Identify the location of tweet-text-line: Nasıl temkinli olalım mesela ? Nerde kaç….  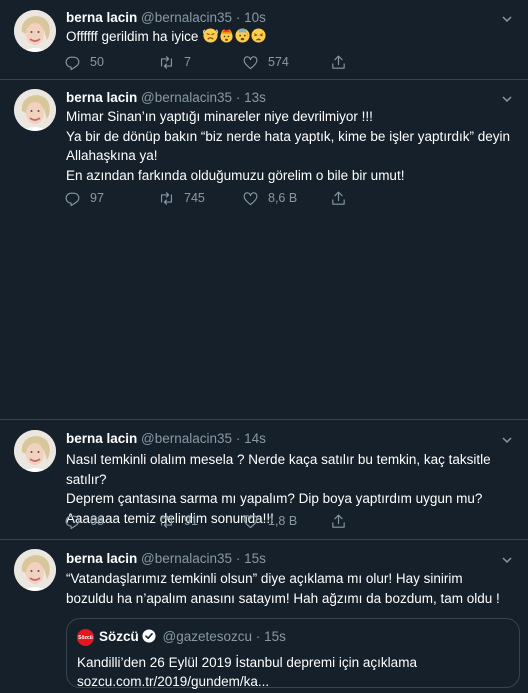
(278, 469).